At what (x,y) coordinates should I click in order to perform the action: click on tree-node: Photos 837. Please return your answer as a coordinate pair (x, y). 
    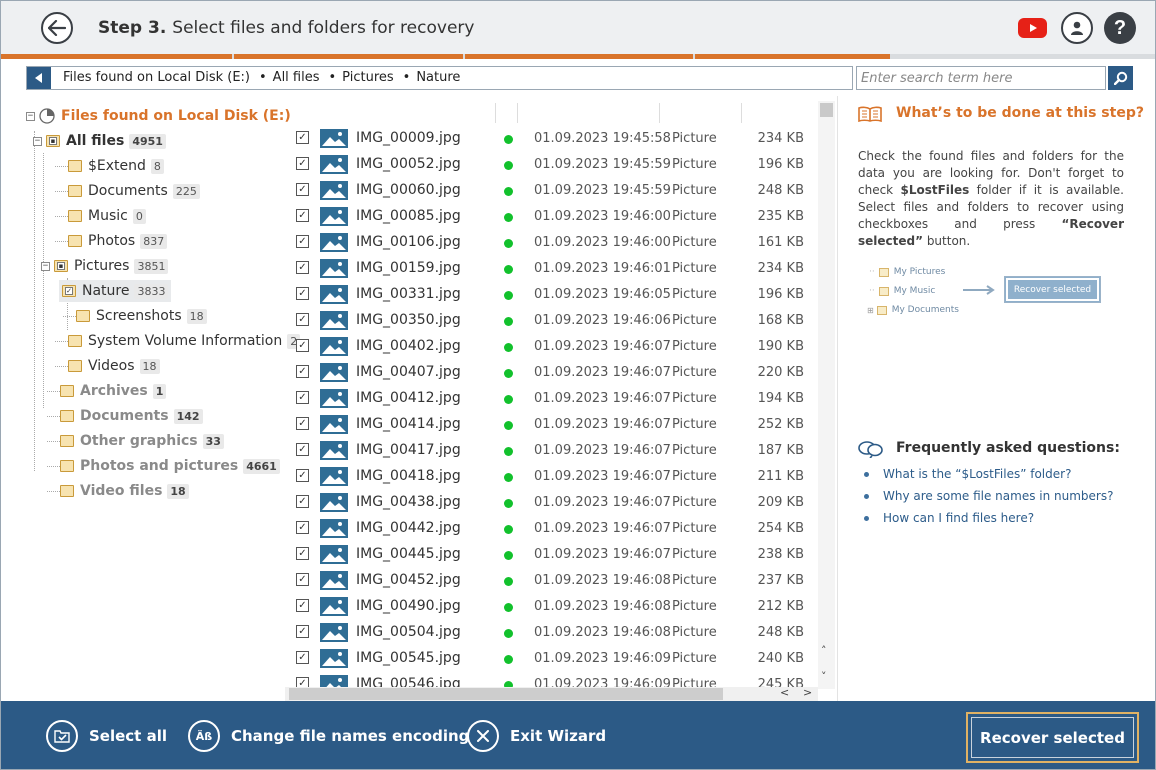
    Looking at the image, I should click on (111, 241).